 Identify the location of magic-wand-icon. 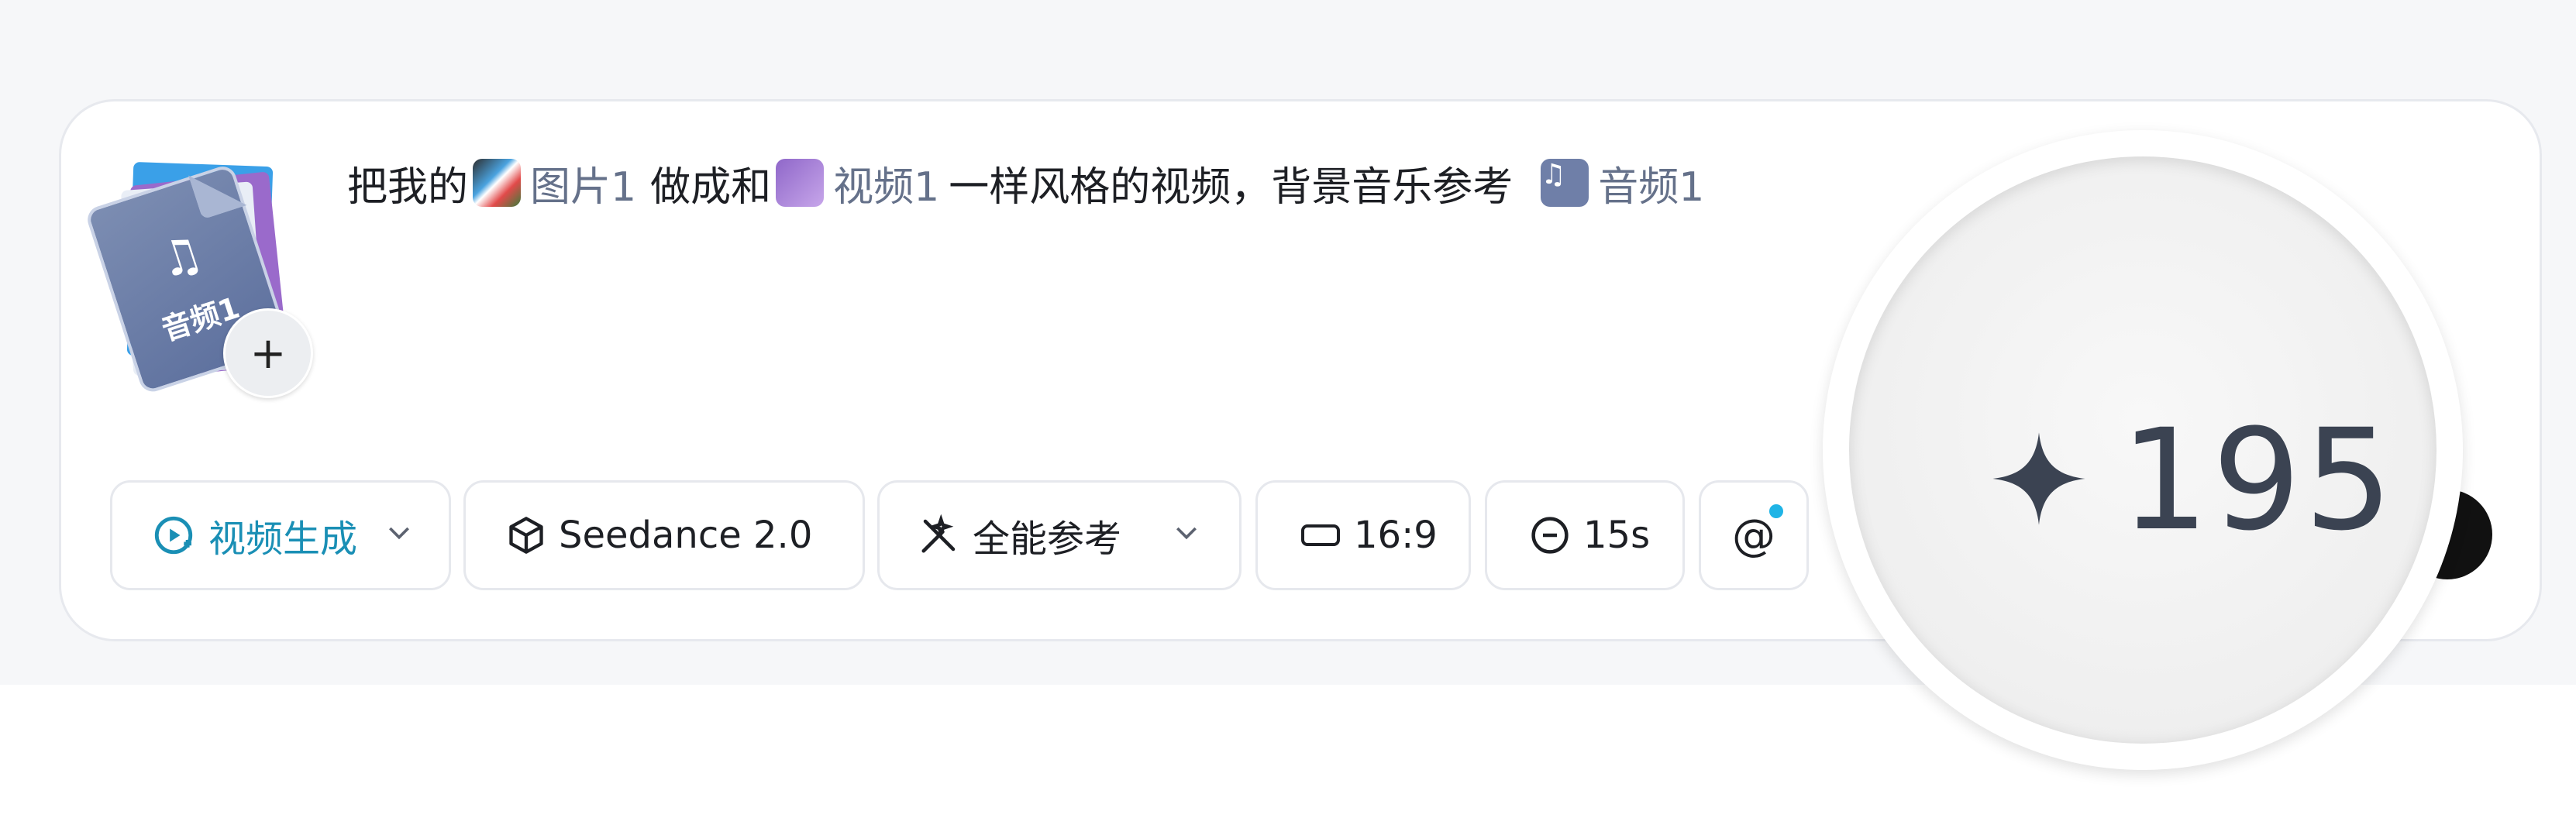
(939, 535).